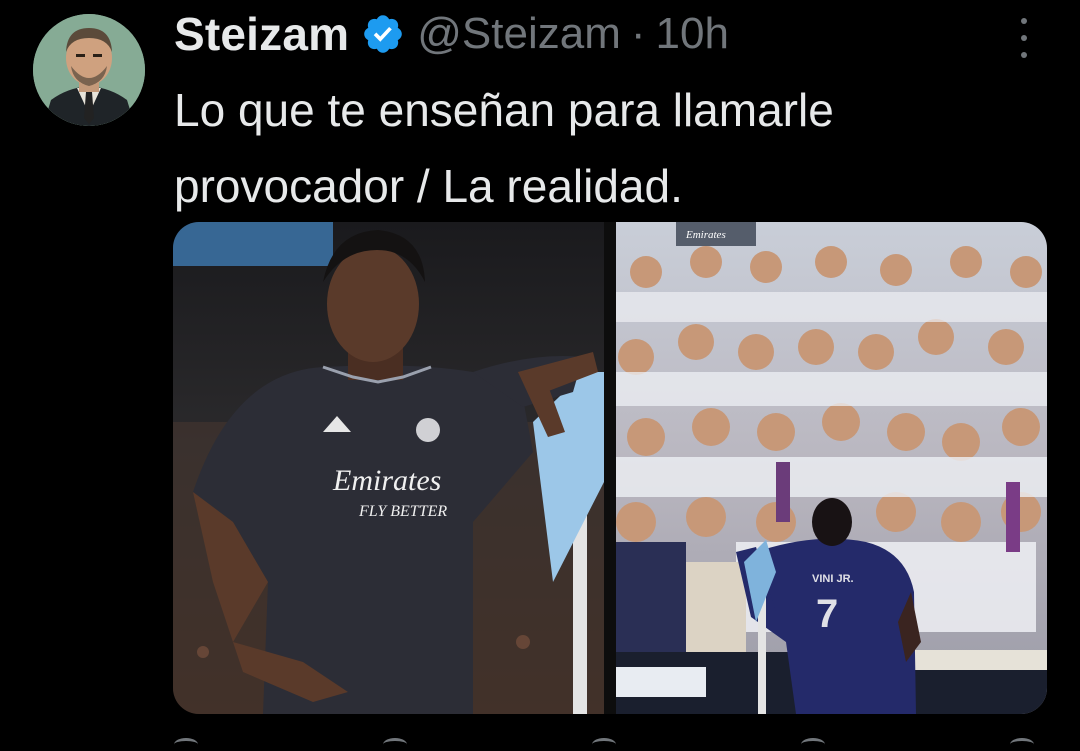  Describe the element at coordinates (813, 744) in the screenshot. I see `views-icon` at that location.